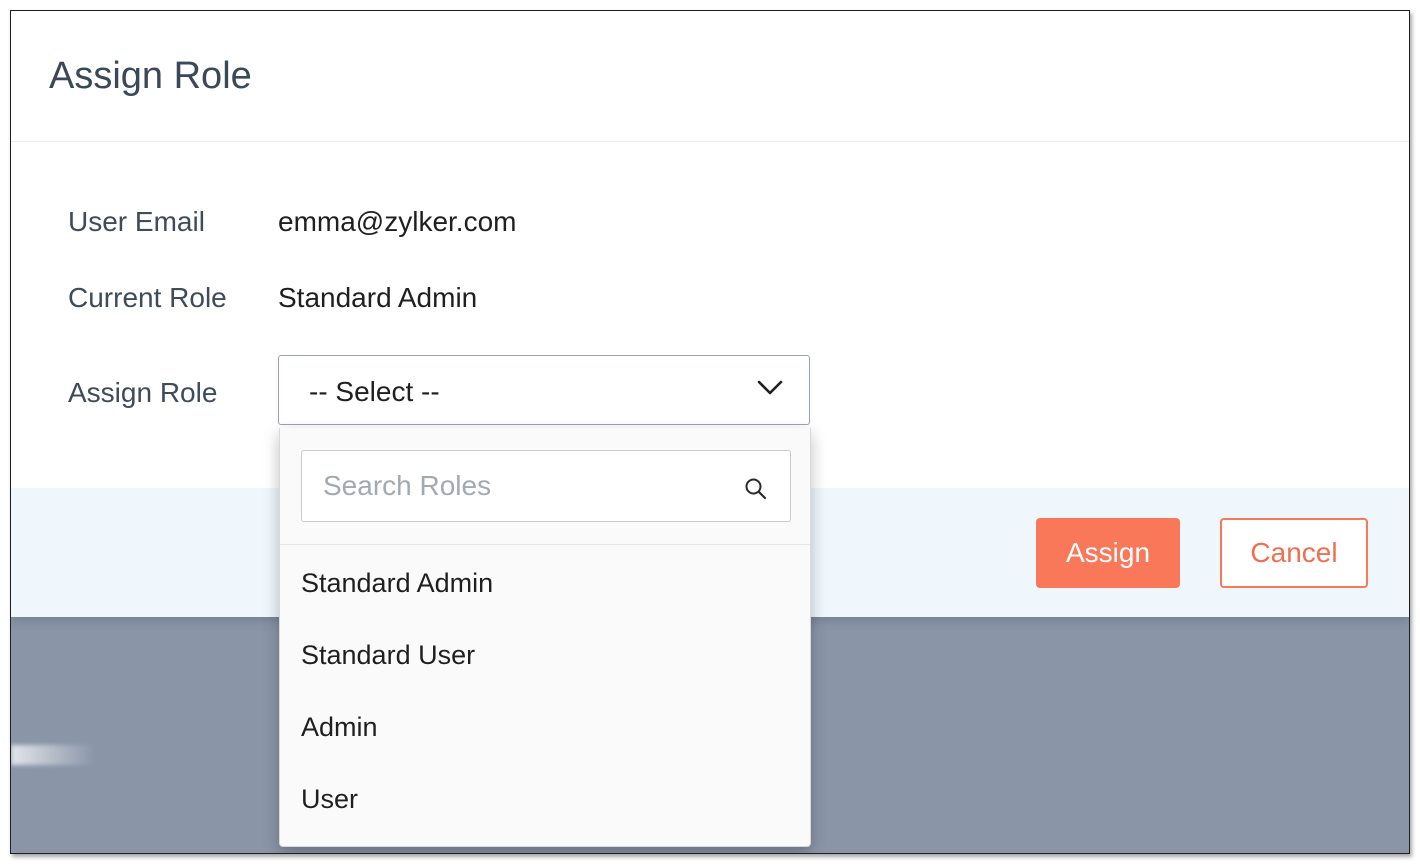 The height and width of the screenshot is (864, 1420). I want to click on search-icon, so click(756, 489).